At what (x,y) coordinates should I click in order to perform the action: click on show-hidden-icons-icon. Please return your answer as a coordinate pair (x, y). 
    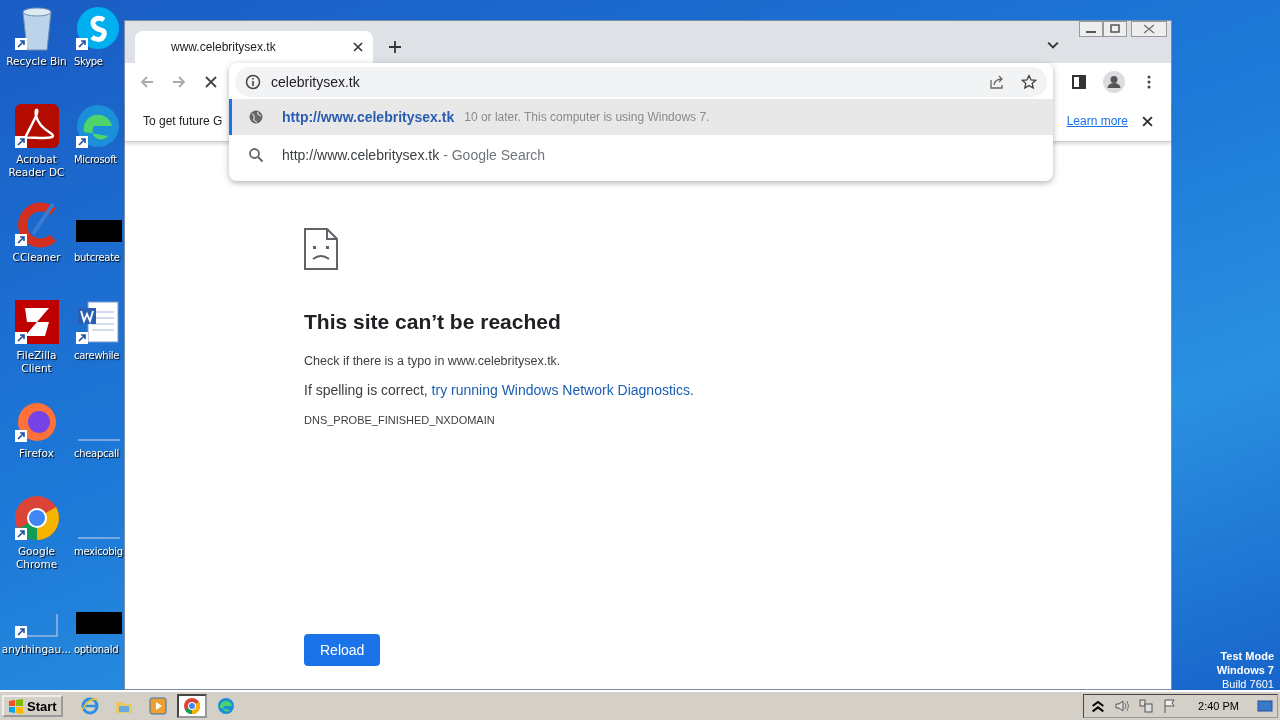
    Looking at the image, I should click on (1098, 706).